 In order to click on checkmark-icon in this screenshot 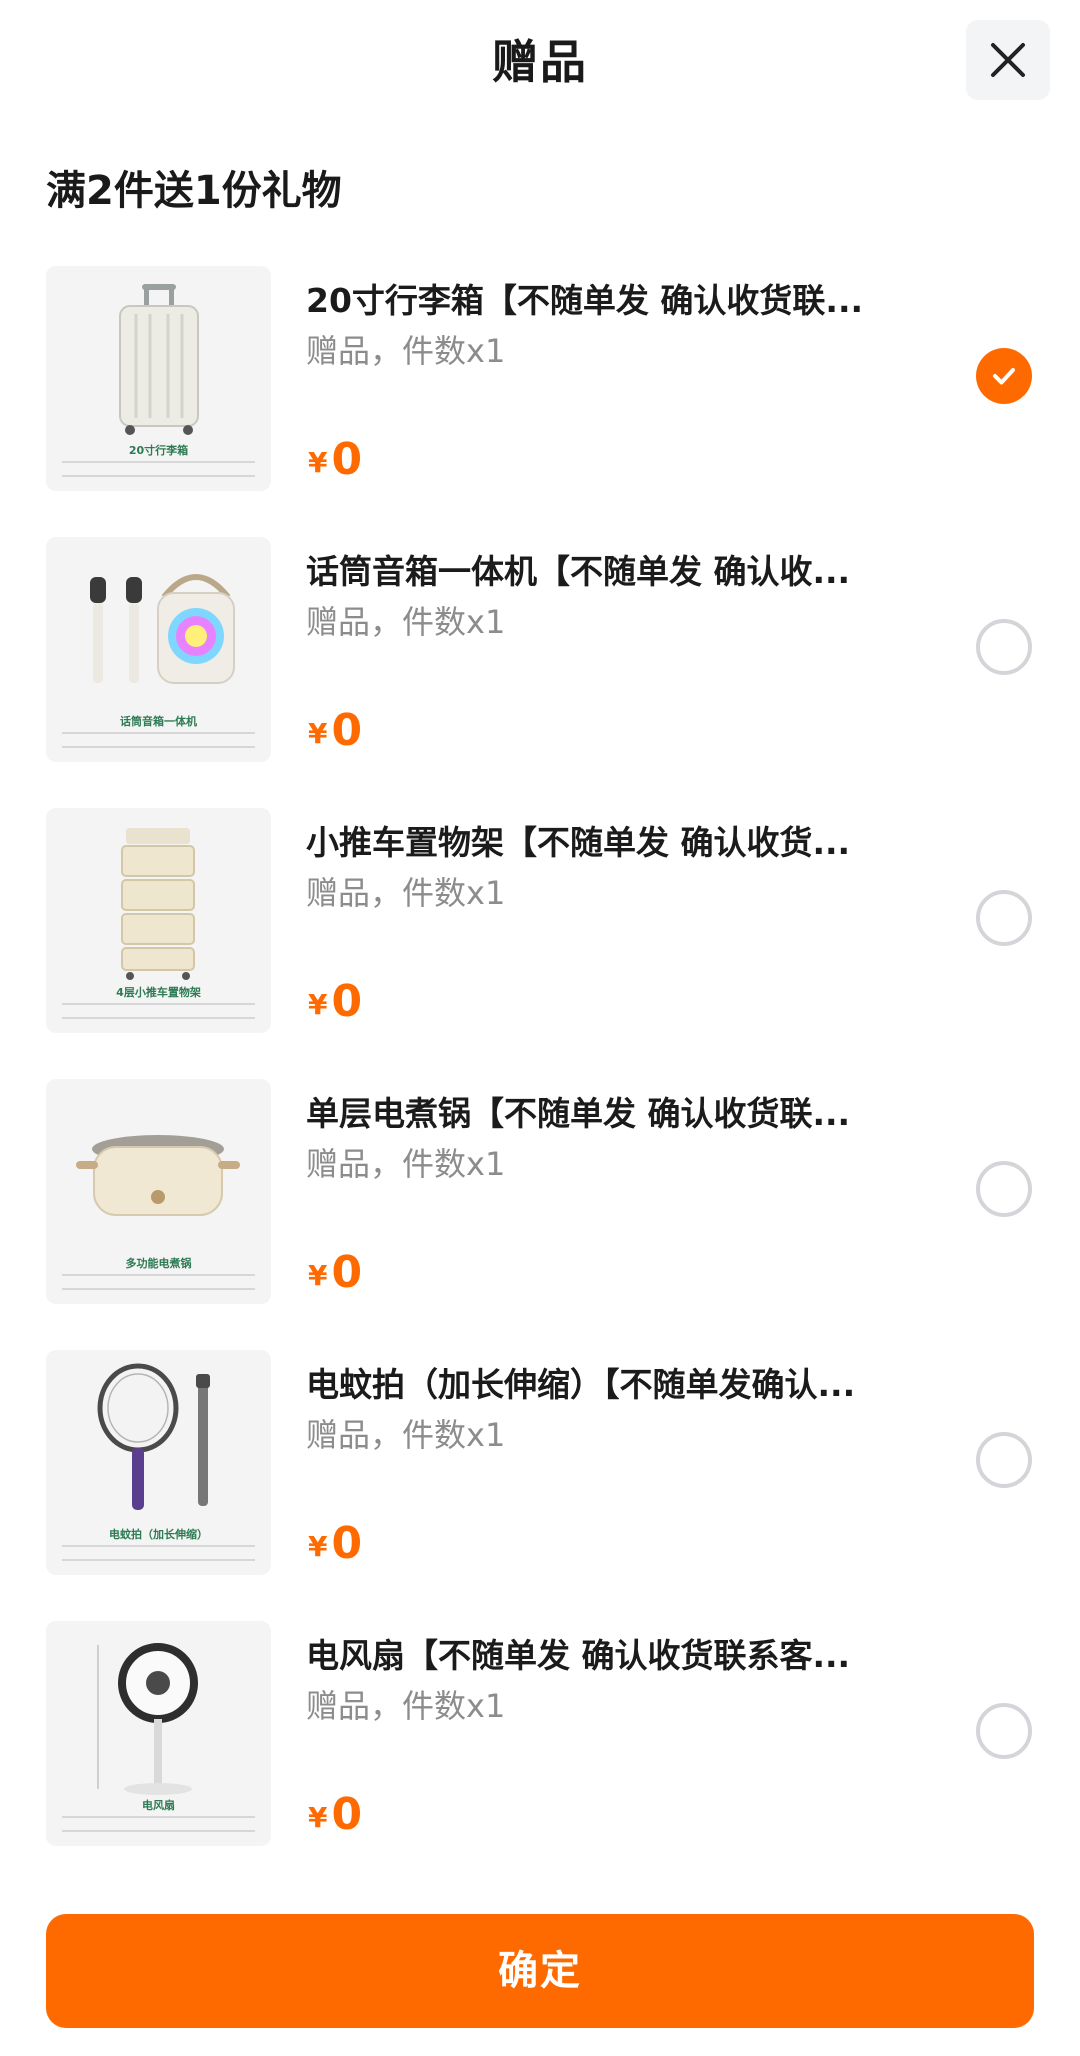, I will do `click(1004, 376)`.